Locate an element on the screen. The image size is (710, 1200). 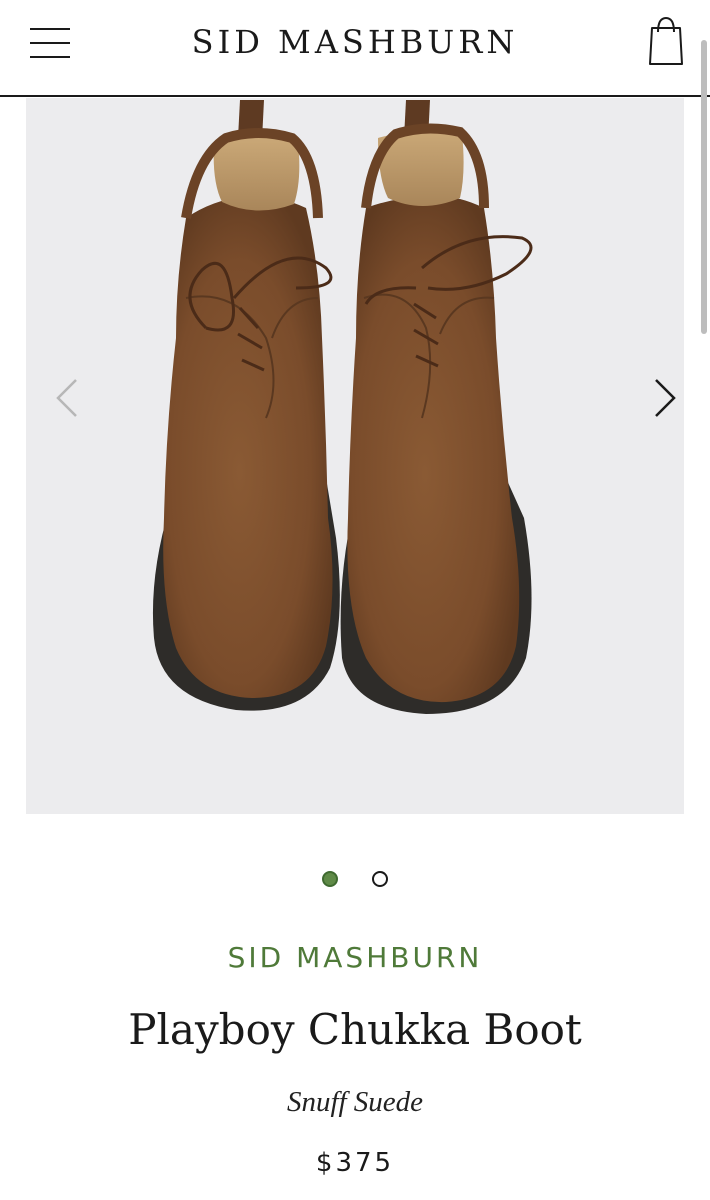
gallery-prev-button is located at coordinates (67, 398).